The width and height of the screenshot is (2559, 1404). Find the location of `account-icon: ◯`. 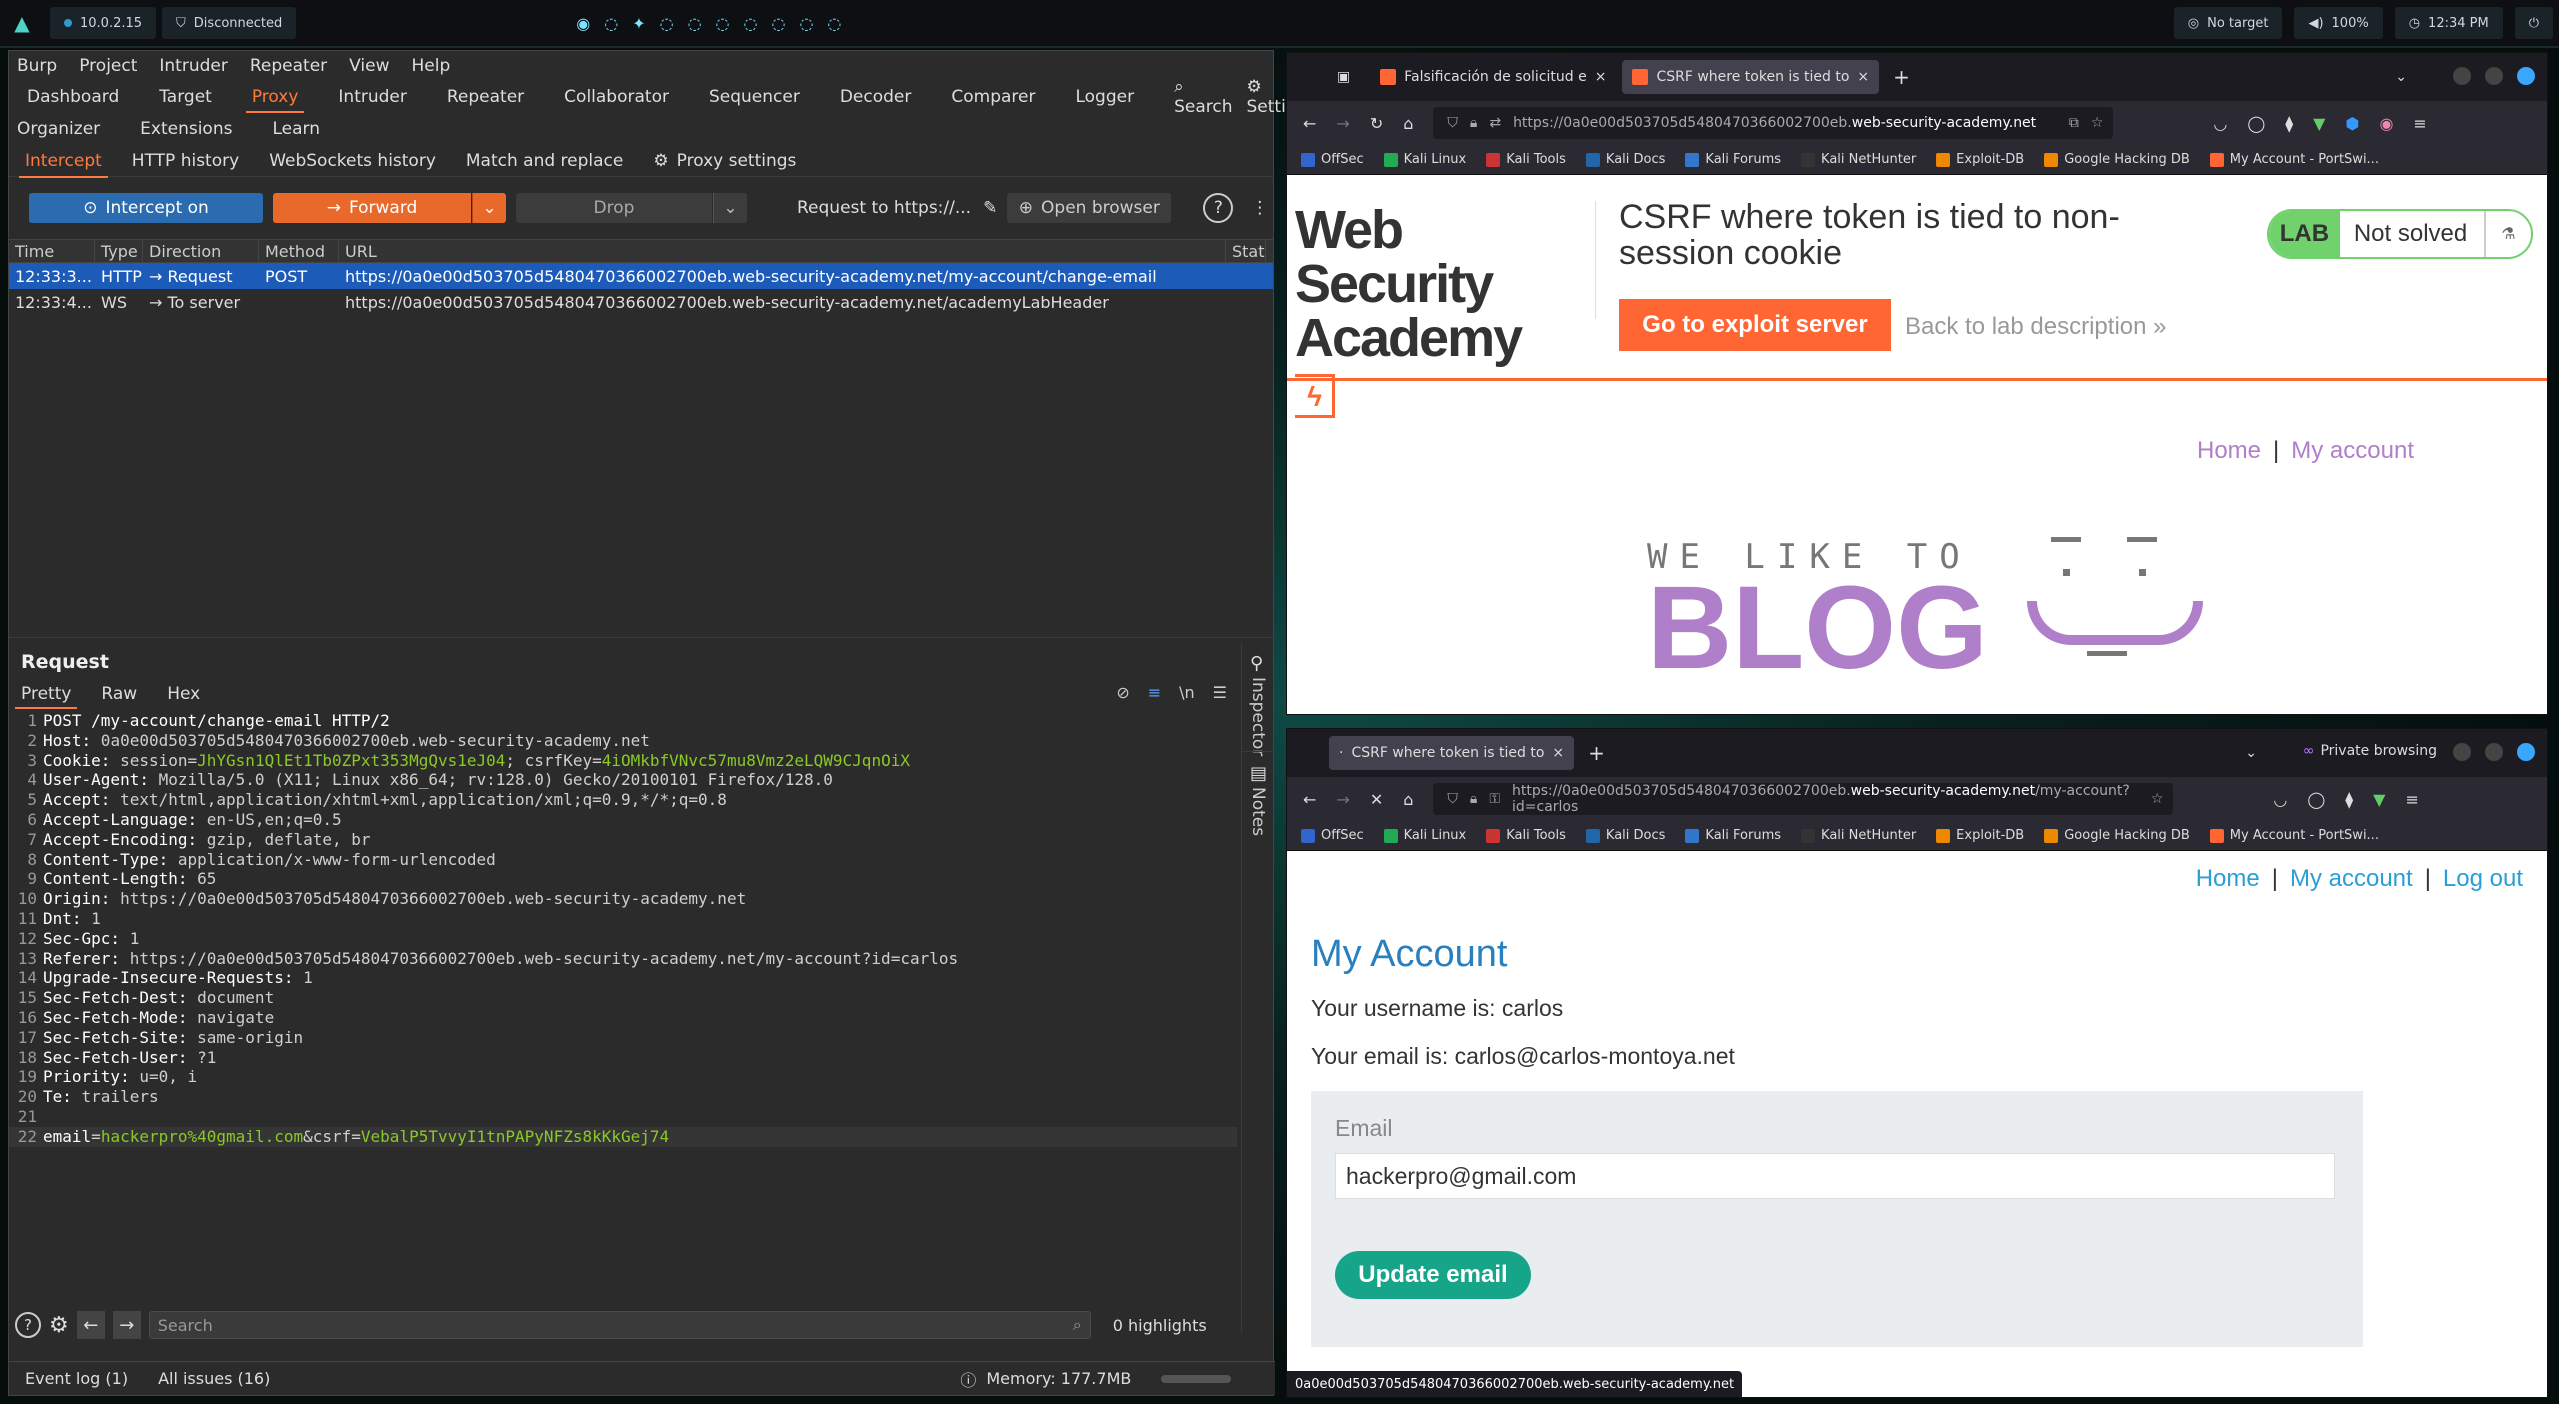

account-icon: ◯ is located at coordinates (2256, 123).